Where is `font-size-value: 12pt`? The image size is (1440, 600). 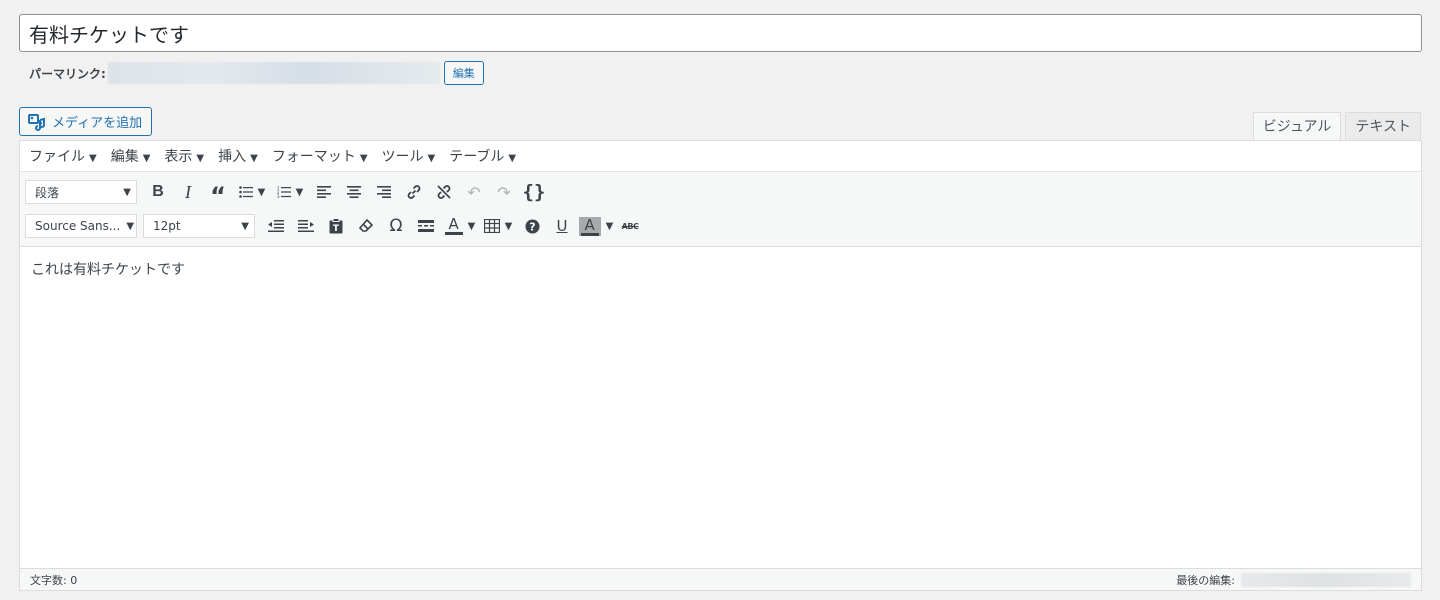
font-size-value: 12pt is located at coordinates (167, 226).